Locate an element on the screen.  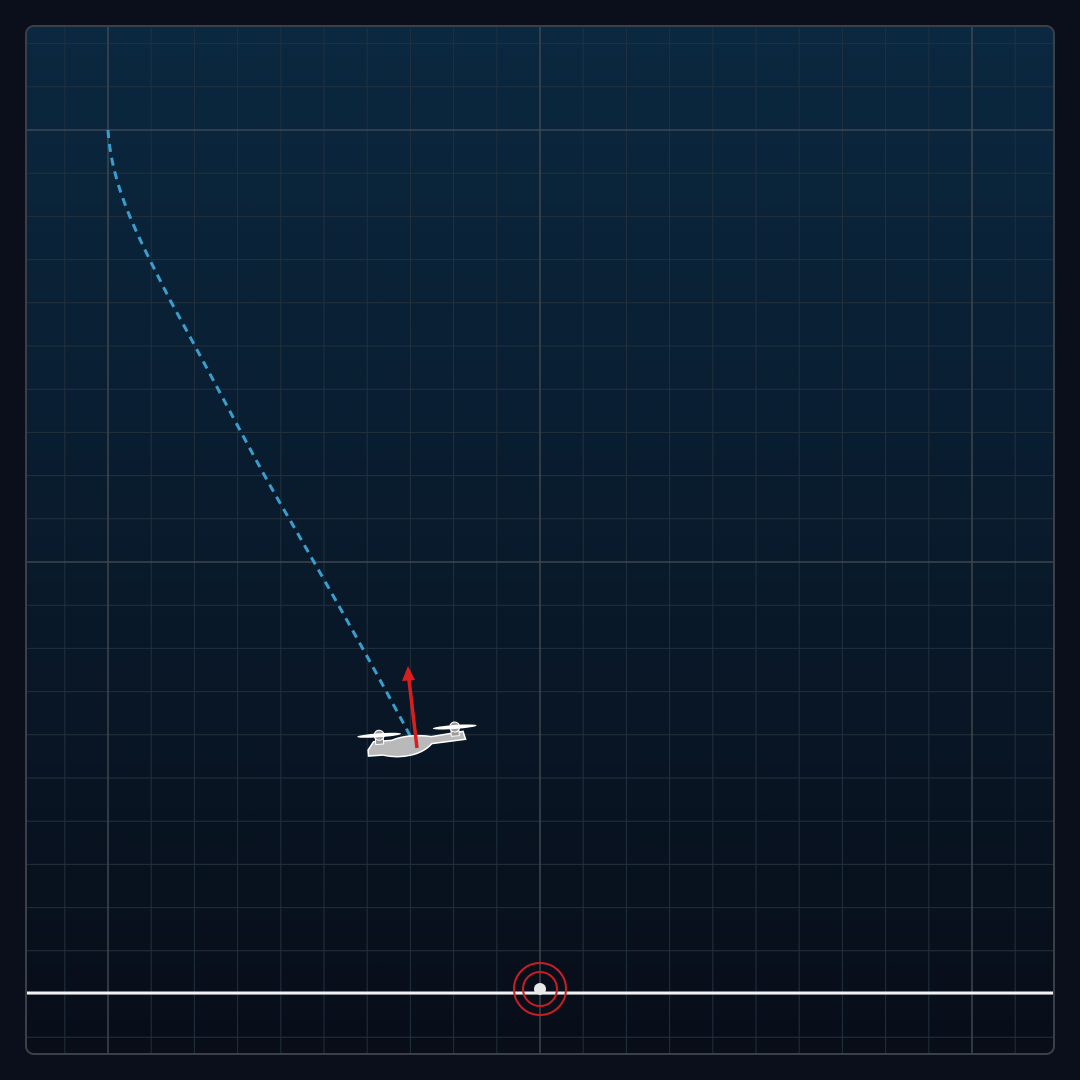
target-center-dot is located at coordinates (540, 989).